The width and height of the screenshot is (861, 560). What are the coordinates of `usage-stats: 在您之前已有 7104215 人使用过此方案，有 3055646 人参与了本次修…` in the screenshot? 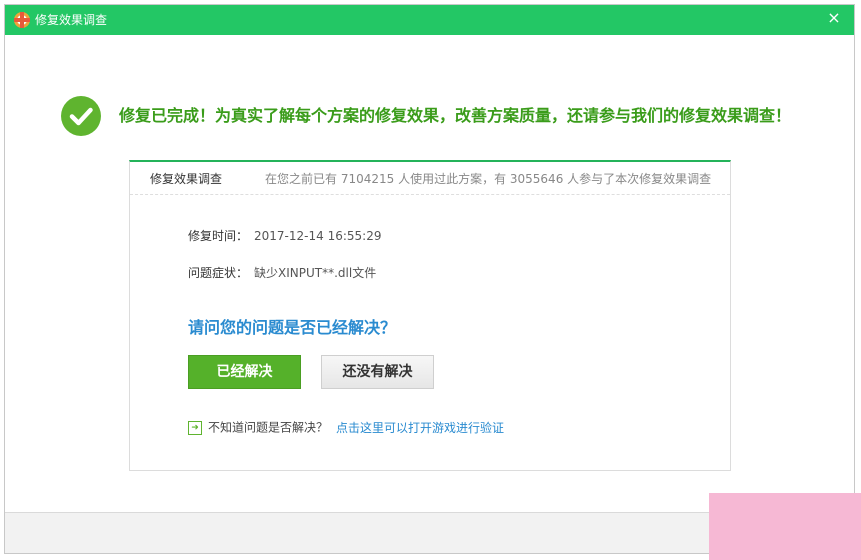 It's located at (488, 179).